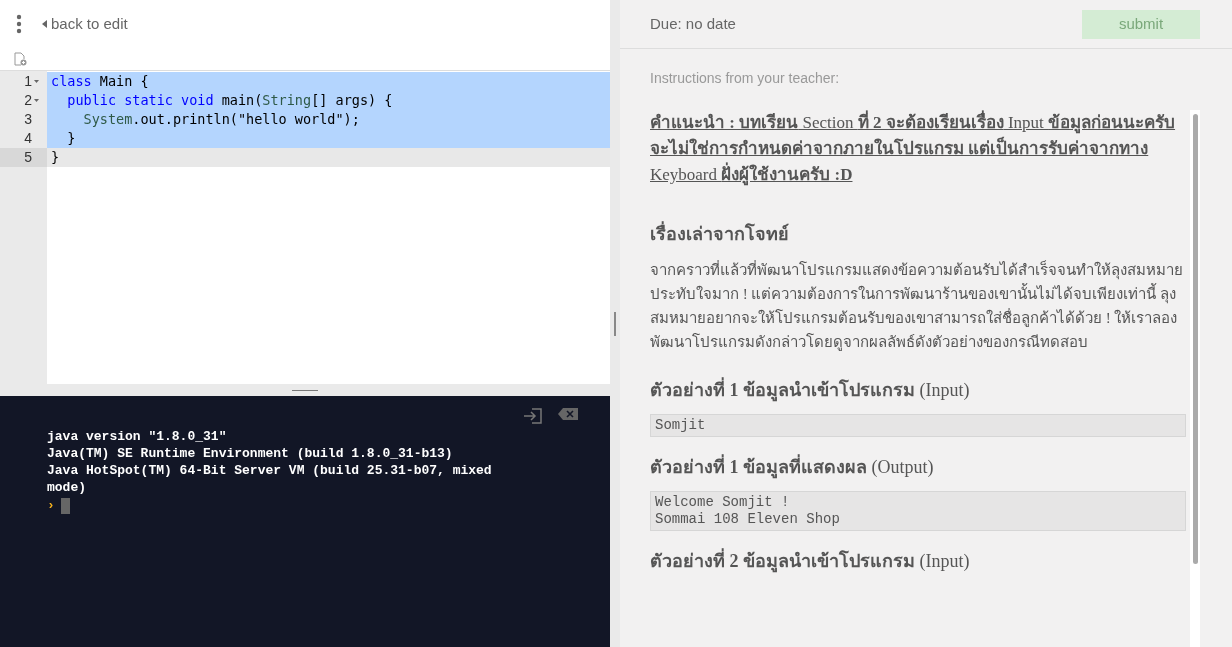 Image resolution: width=1232 pixels, height=647 pixels. Describe the element at coordinates (270, 479) in the screenshot. I see `console-line: Java HotSpot(TM) 64-Bit Server VM (build 25.31-b07, mixed mode)` at that location.